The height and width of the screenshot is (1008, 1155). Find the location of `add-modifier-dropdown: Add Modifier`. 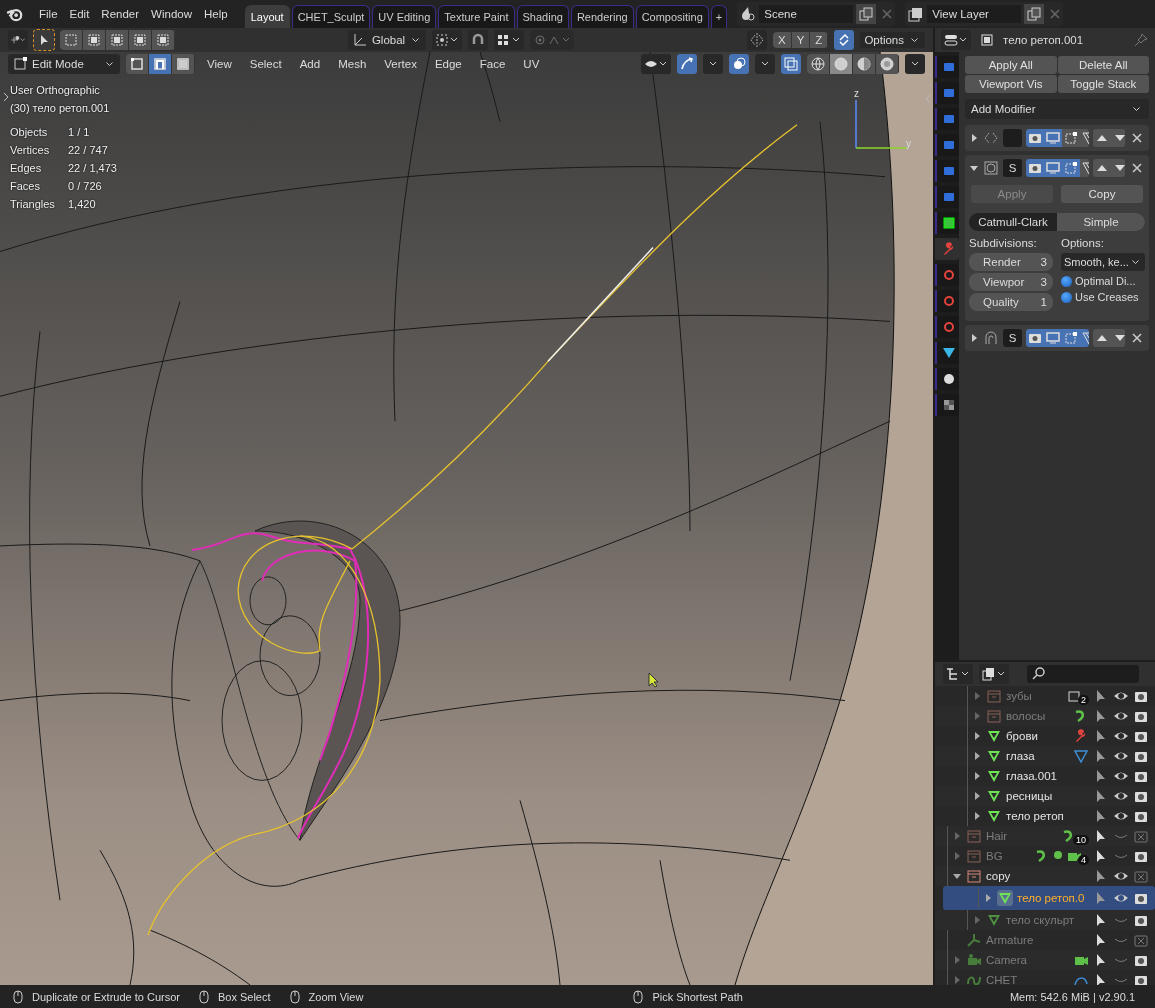

add-modifier-dropdown: Add Modifier is located at coordinates (1057, 109).